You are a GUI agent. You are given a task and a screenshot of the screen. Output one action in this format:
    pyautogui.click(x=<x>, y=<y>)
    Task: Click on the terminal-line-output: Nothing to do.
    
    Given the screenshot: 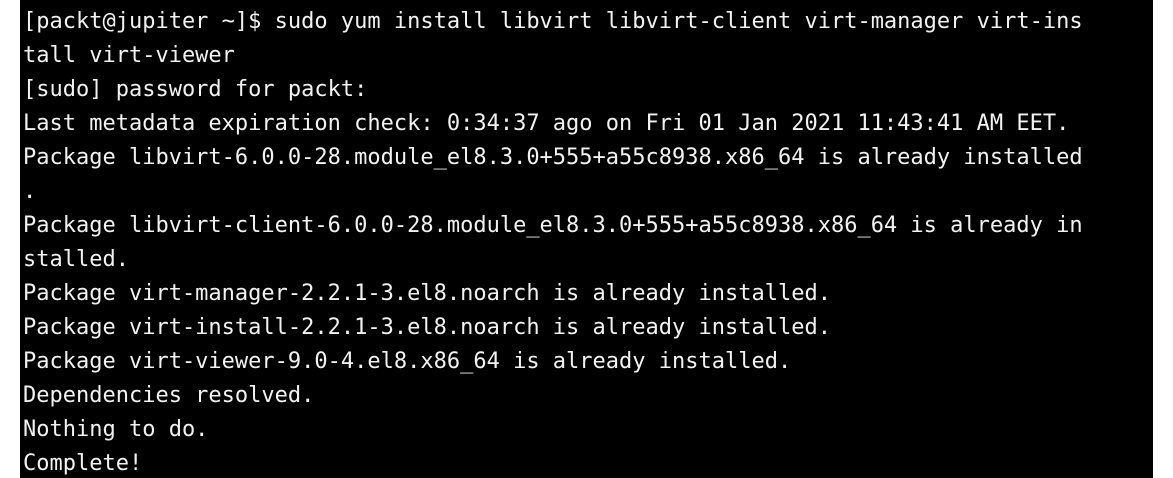 What is the action you would take?
    pyautogui.click(x=116, y=429)
    